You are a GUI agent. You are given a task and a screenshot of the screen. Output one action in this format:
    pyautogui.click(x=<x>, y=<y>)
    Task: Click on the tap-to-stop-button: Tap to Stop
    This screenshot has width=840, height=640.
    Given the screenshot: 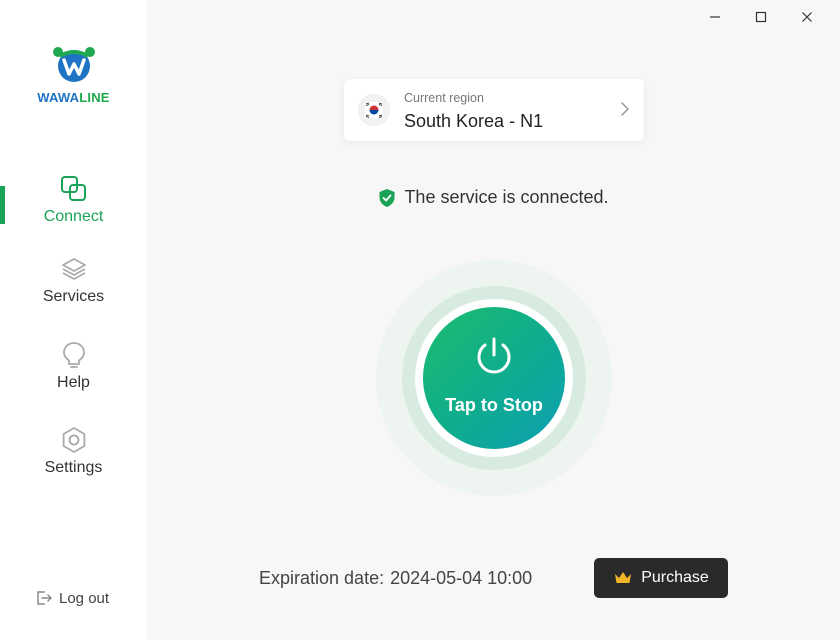 What is the action you would take?
    pyautogui.click(x=494, y=378)
    